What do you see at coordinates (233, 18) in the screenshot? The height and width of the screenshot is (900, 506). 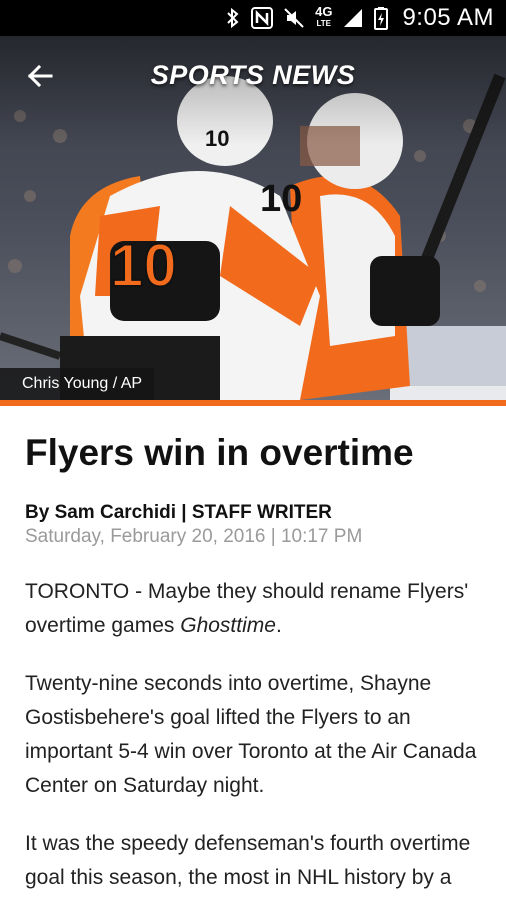 I see `bluetooth-icon` at bounding box center [233, 18].